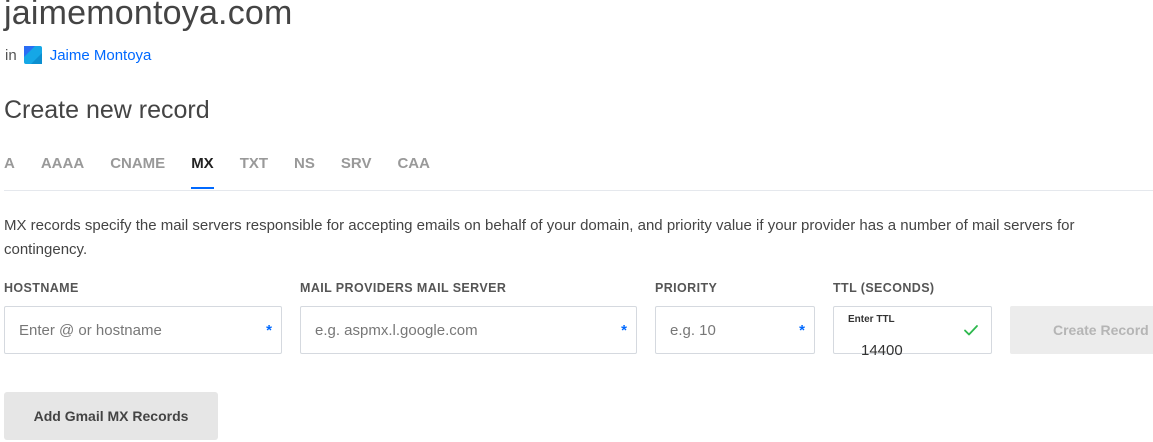 This screenshot has height=442, width=1153. What do you see at coordinates (971, 330) in the screenshot?
I see `check-icon` at bounding box center [971, 330].